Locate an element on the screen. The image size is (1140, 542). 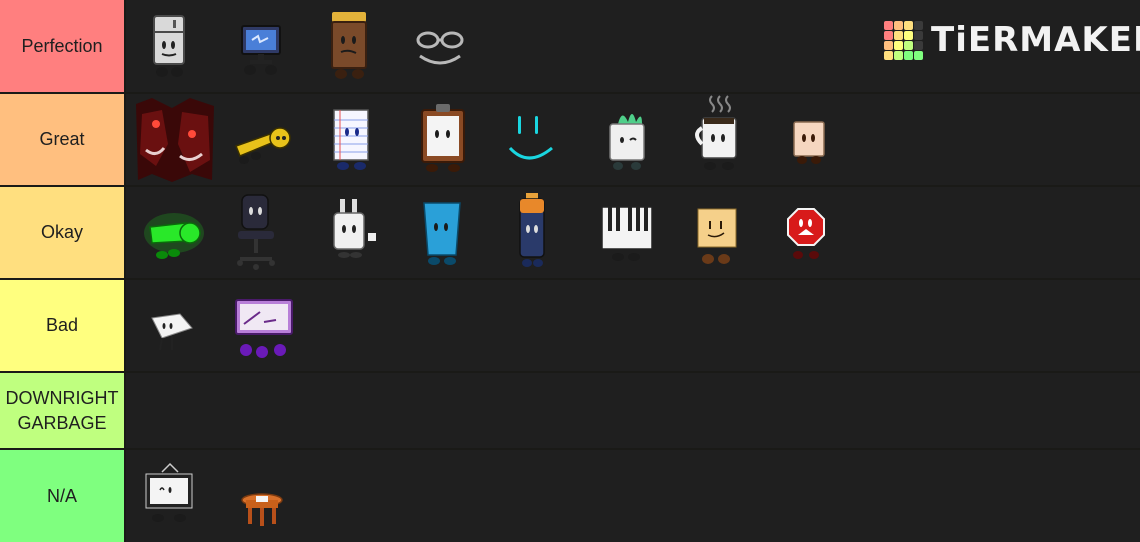
tiermaker-logo-grid-icon is located at coordinates (903, 40).